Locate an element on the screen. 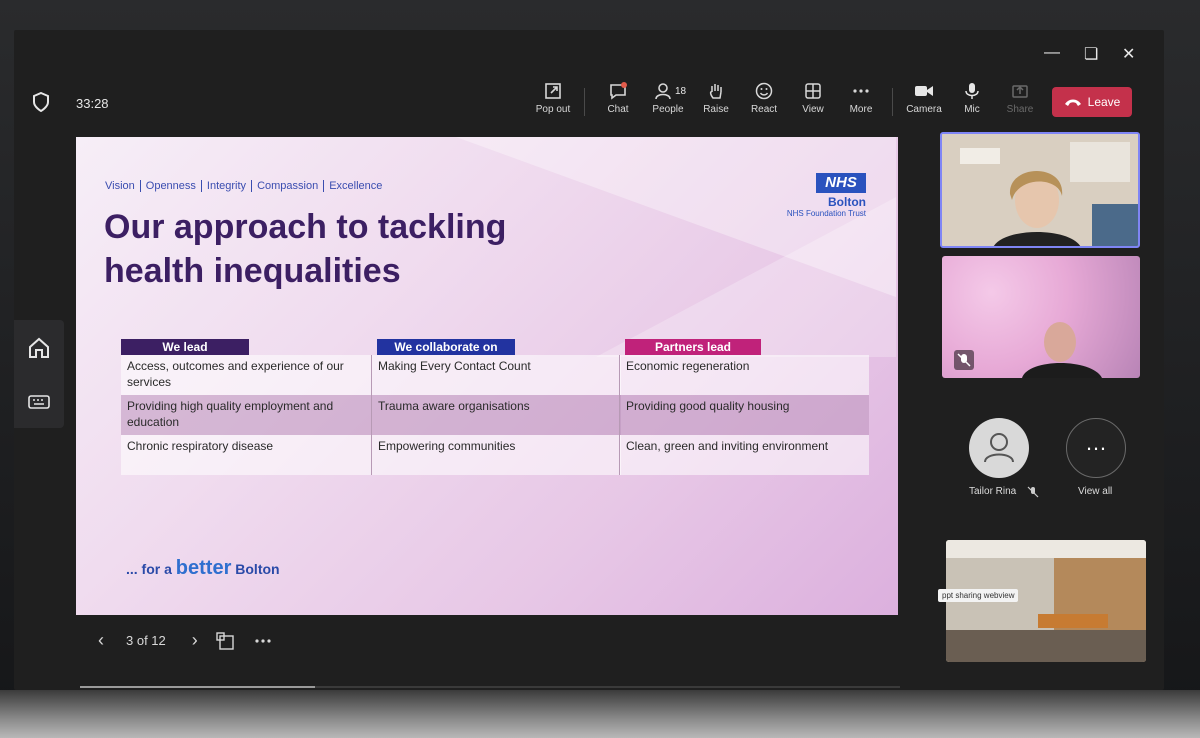 The height and width of the screenshot is (738, 1200). more-icon is located at coordinates (861, 91).